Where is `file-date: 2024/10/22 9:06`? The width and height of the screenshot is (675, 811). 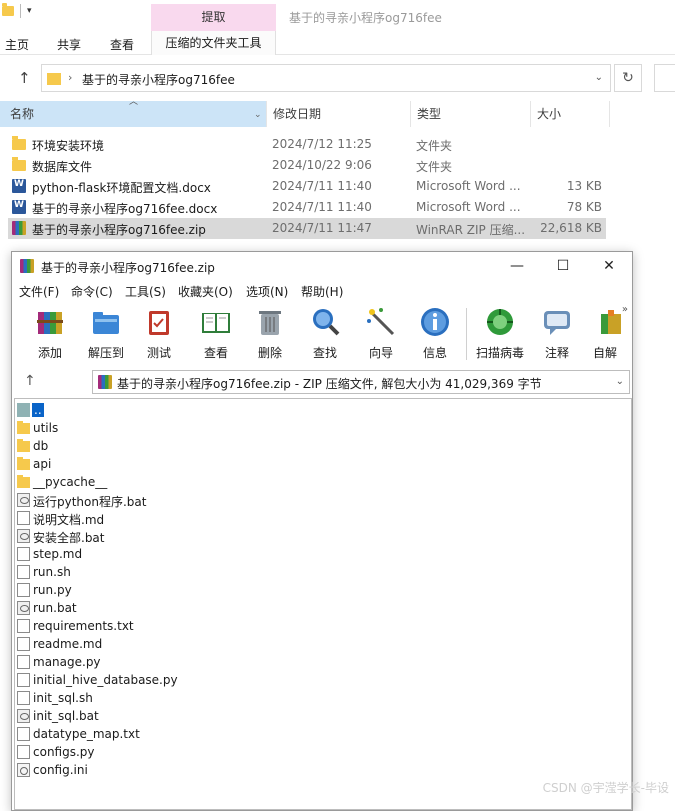 file-date: 2024/10/22 9:06 is located at coordinates (322, 165).